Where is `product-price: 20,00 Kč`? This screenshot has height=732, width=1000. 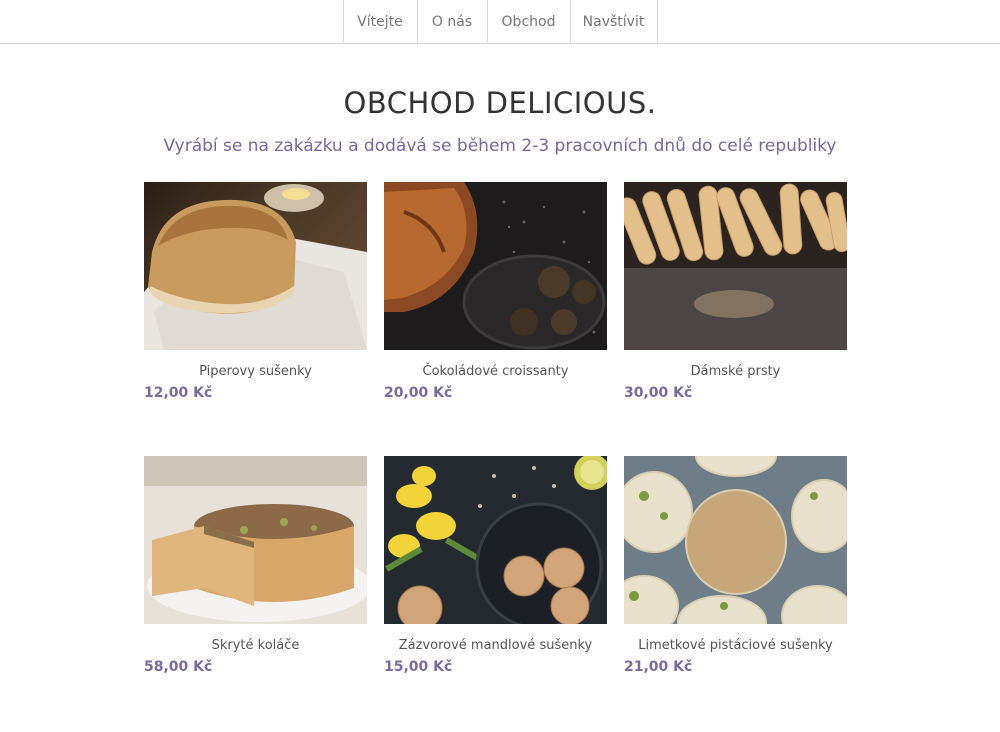
product-price: 20,00 Kč is located at coordinates (418, 393).